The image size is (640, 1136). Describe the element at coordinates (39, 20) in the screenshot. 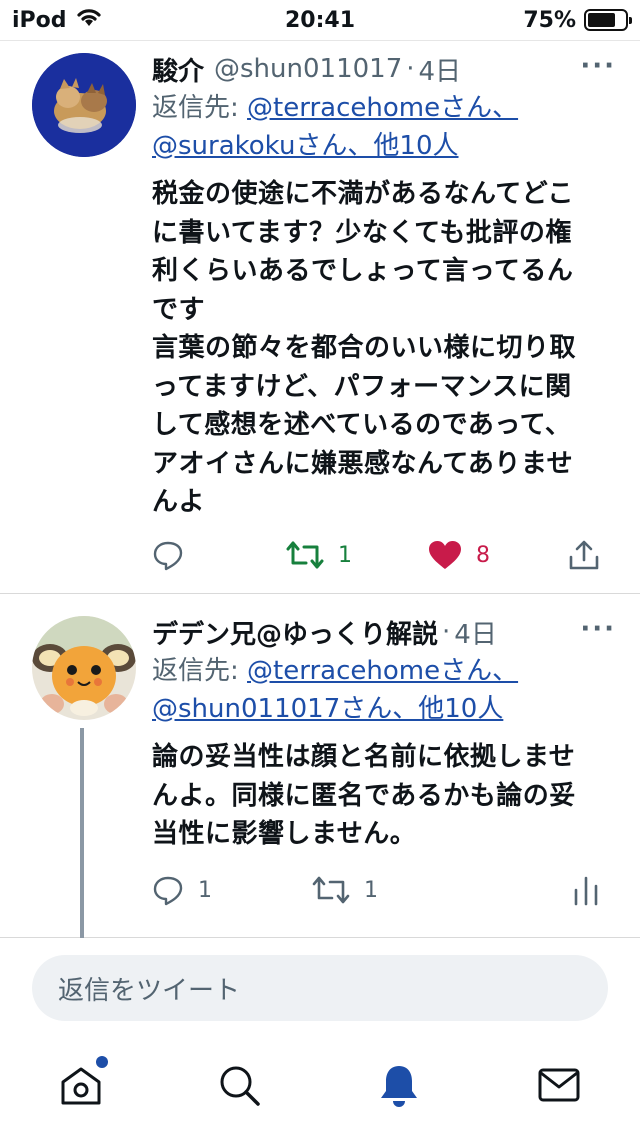

I see `carrier-label: iPod` at that location.